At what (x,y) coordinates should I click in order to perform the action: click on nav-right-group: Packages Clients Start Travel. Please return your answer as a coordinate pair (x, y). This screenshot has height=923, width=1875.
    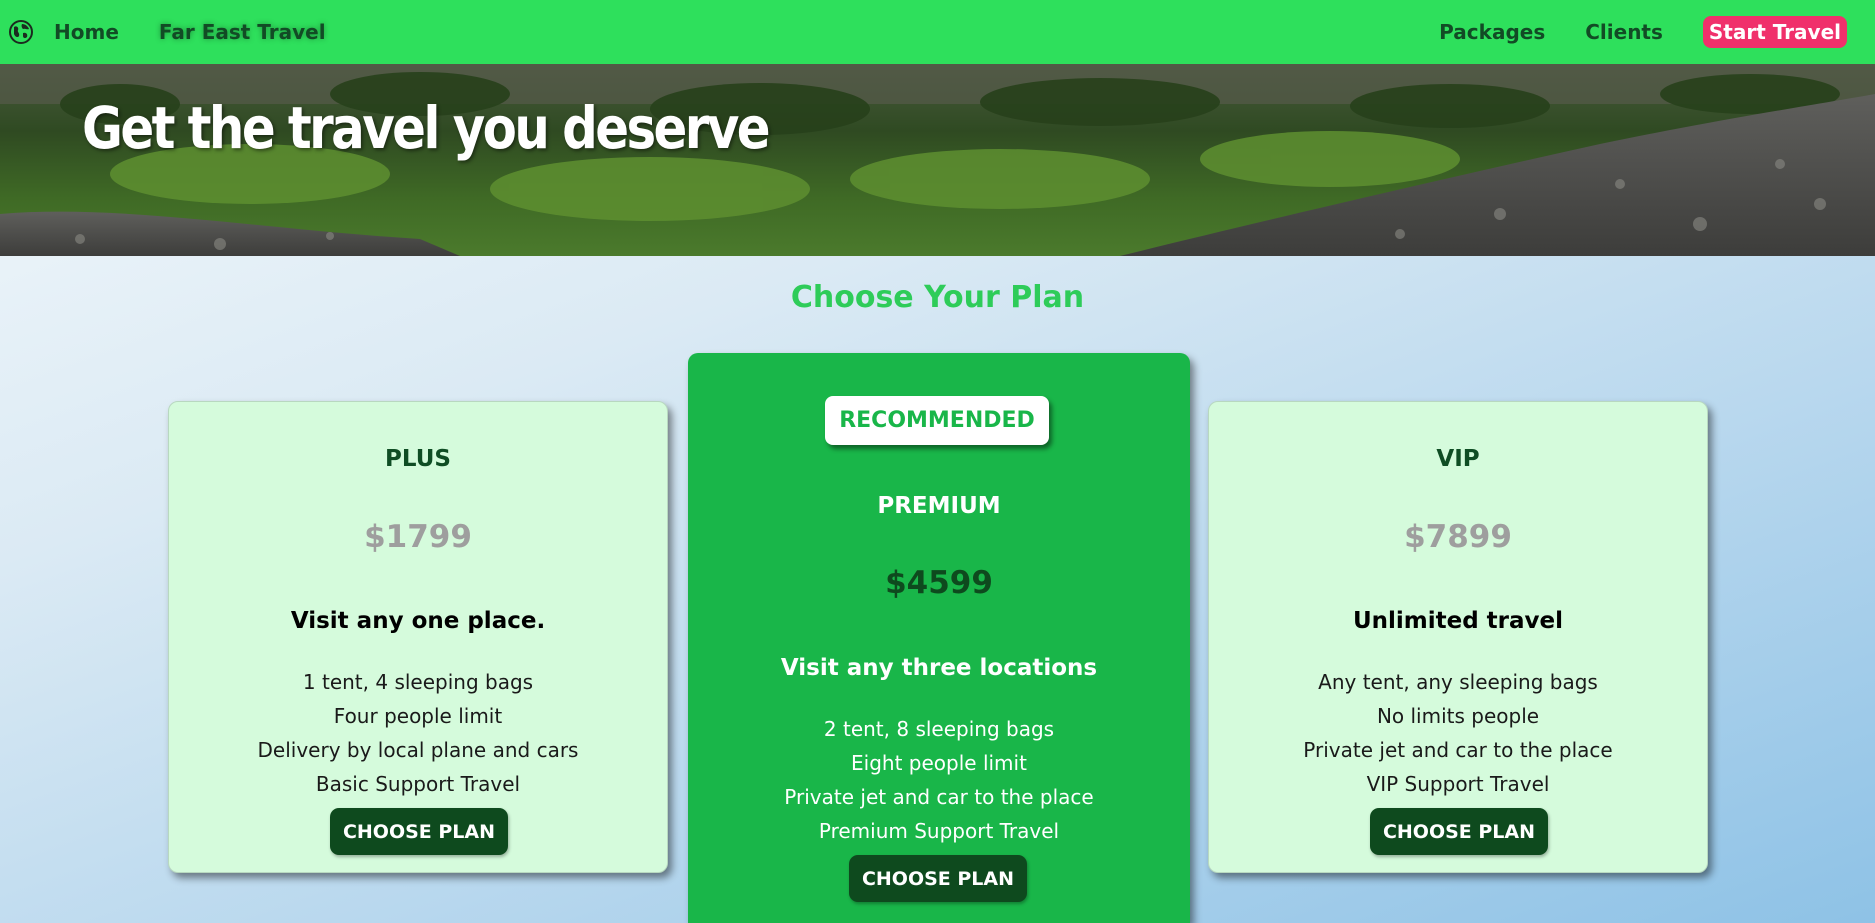
    Looking at the image, I should click on (1637, 32).